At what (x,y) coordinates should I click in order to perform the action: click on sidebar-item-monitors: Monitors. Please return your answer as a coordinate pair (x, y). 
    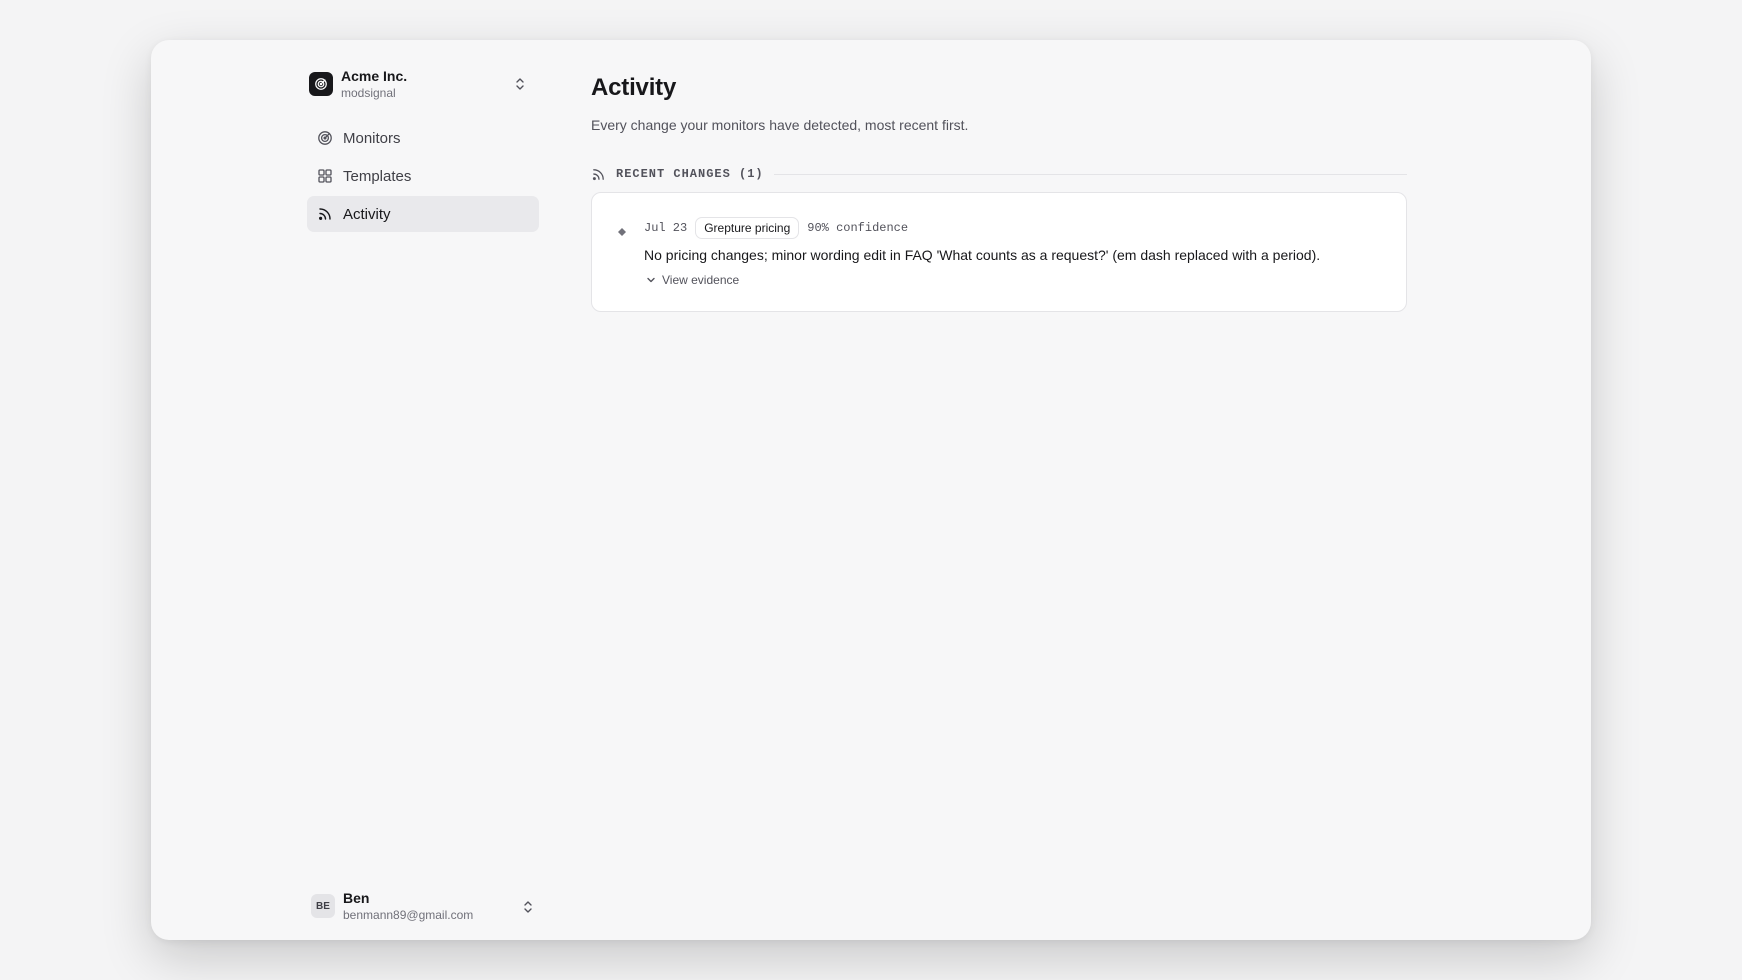
    Looking at the image, I should click on (423, 138).